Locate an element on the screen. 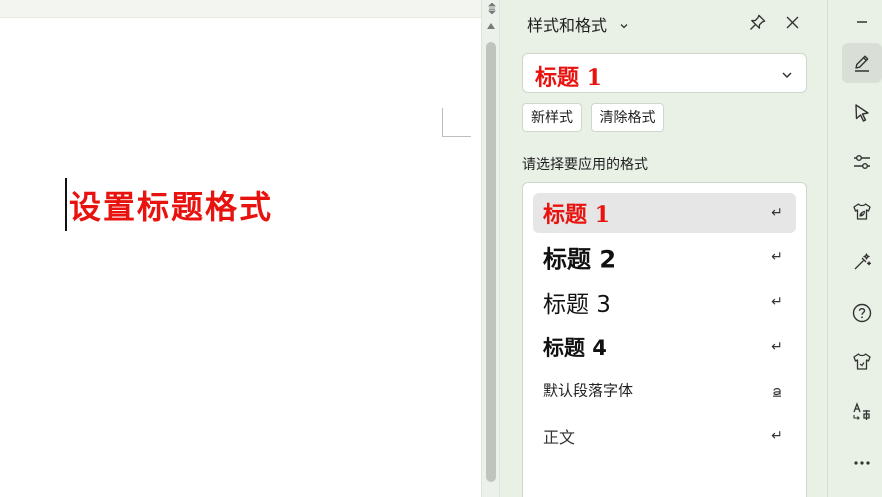 Image resolution: width=882 pixels, height=497 pixels. document-heading: 设置标题格式 is located at coordinates (171, 205).